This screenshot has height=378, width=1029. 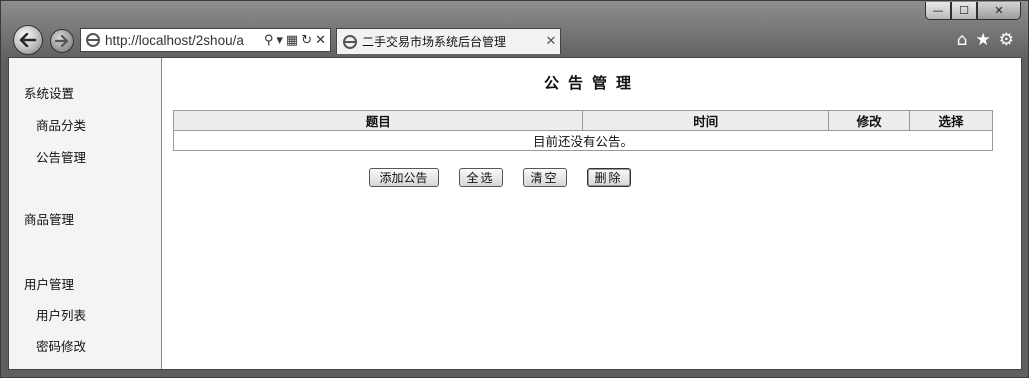 I want to click on refresh-icon: ↻, so click(x=306, y=40).